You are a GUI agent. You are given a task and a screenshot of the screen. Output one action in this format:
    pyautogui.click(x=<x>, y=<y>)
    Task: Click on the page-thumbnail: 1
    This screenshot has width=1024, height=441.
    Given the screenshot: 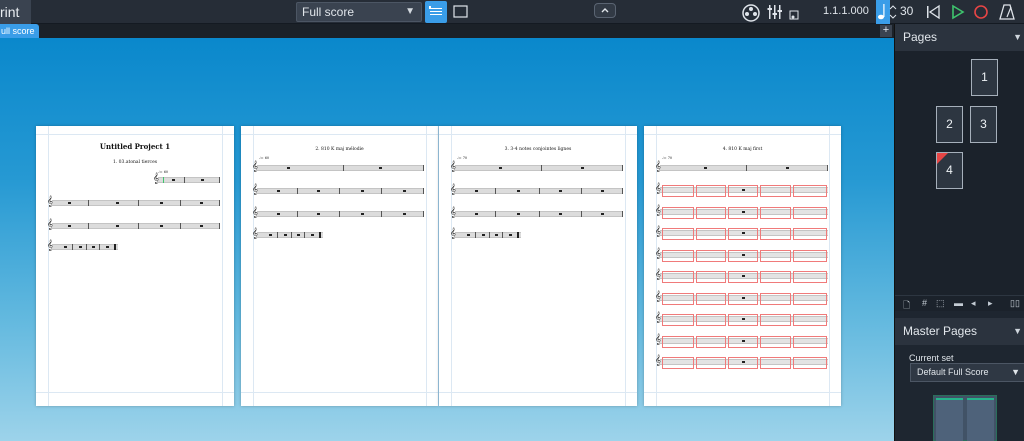 What is the action you would take?
    pyautogui.click(x=984, y=77)
    